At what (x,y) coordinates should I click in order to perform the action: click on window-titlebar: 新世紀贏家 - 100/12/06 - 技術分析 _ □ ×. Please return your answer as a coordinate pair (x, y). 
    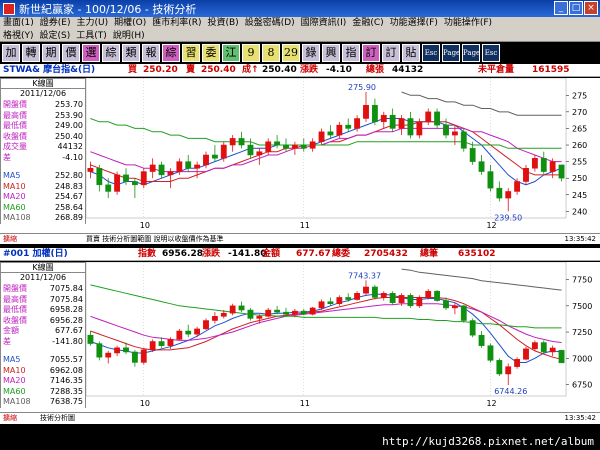
    Looking at the image, I should click on (300, 8).